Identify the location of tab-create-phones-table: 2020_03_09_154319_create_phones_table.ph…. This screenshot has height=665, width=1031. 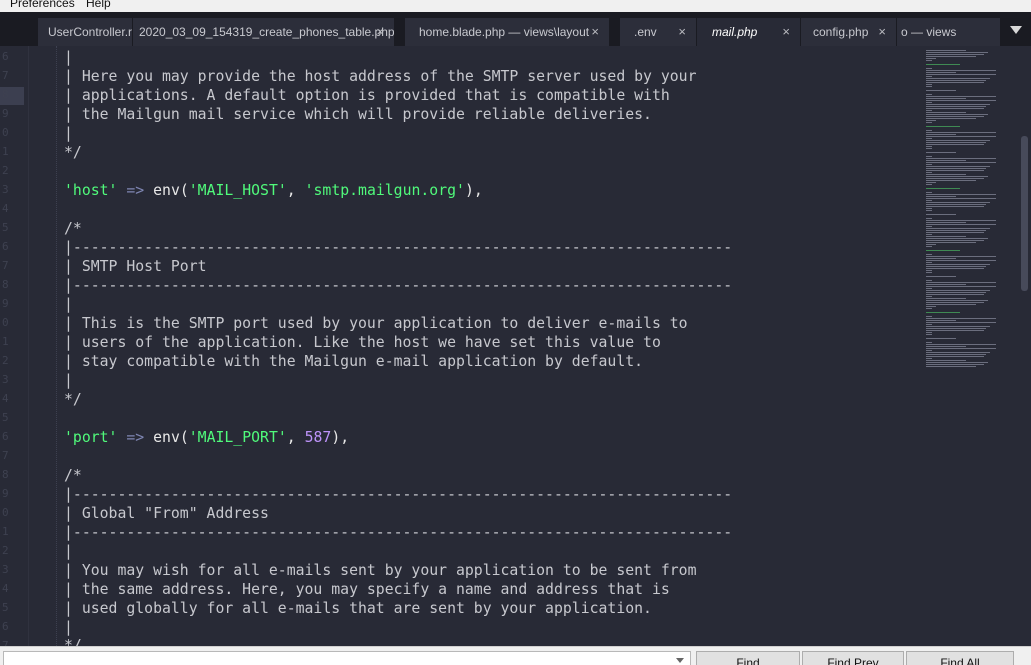
(264, 32).